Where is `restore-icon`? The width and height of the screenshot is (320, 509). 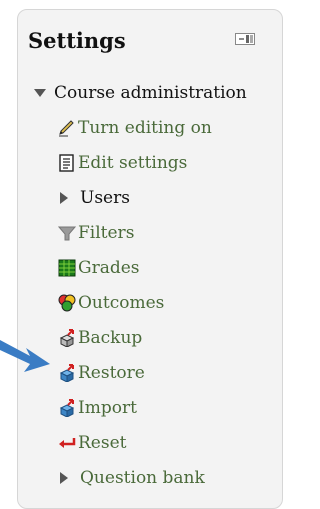 restore-icon is located at coordinates (67, 373).